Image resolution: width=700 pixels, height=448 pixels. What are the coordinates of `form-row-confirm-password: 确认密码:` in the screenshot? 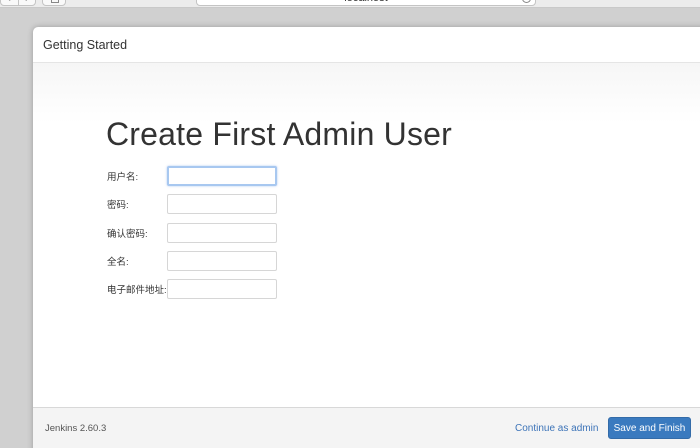 It's located at (192, 233).